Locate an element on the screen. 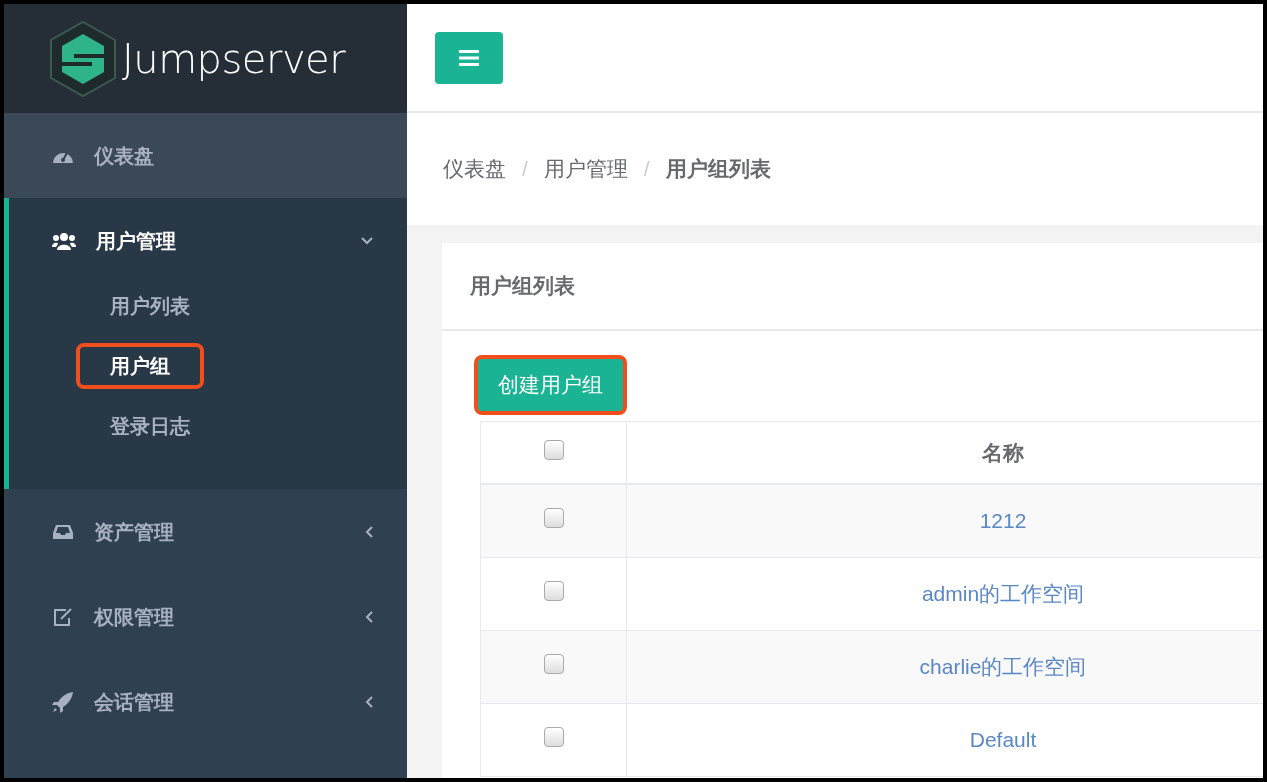 The image size is (1267, 782). sidebar-item: 用户管理 is located at coordinates (208, 240).